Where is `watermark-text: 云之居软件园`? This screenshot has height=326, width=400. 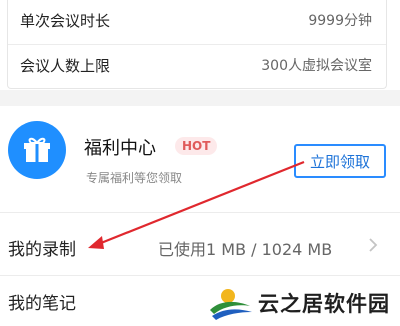 watermark-text: 云之居软件园 is located at coordinates (324, 304).